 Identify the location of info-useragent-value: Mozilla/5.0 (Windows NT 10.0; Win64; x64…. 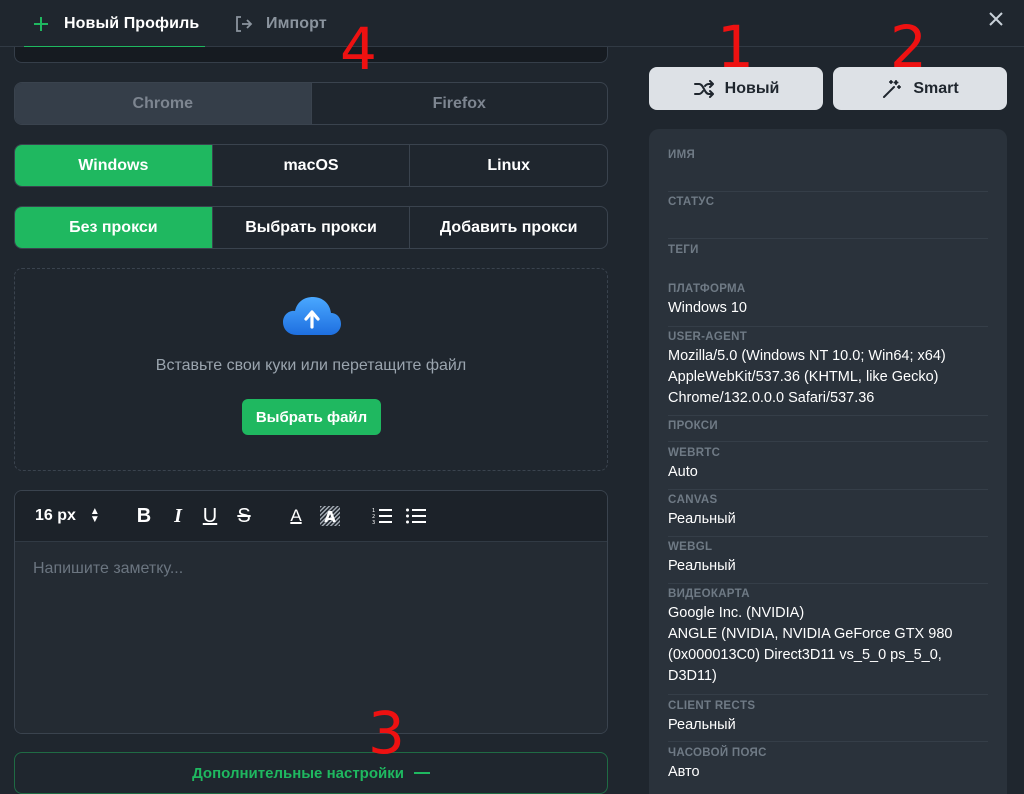
(828, 377).